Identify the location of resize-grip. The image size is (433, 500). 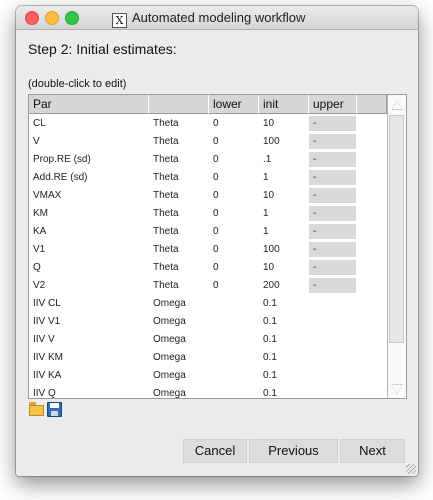
(411, 469).